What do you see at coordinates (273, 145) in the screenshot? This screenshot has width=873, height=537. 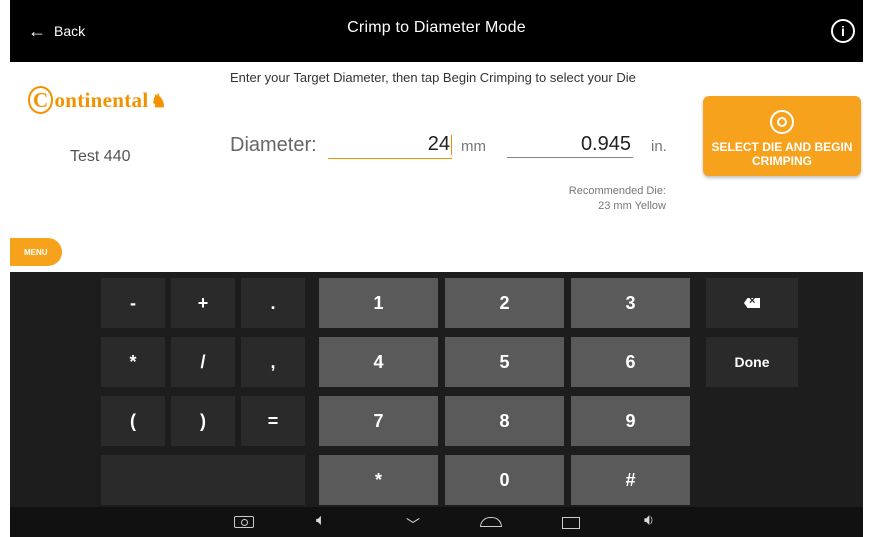 I see `diameter-label: Diameter:` at bounding box center [273, 145].